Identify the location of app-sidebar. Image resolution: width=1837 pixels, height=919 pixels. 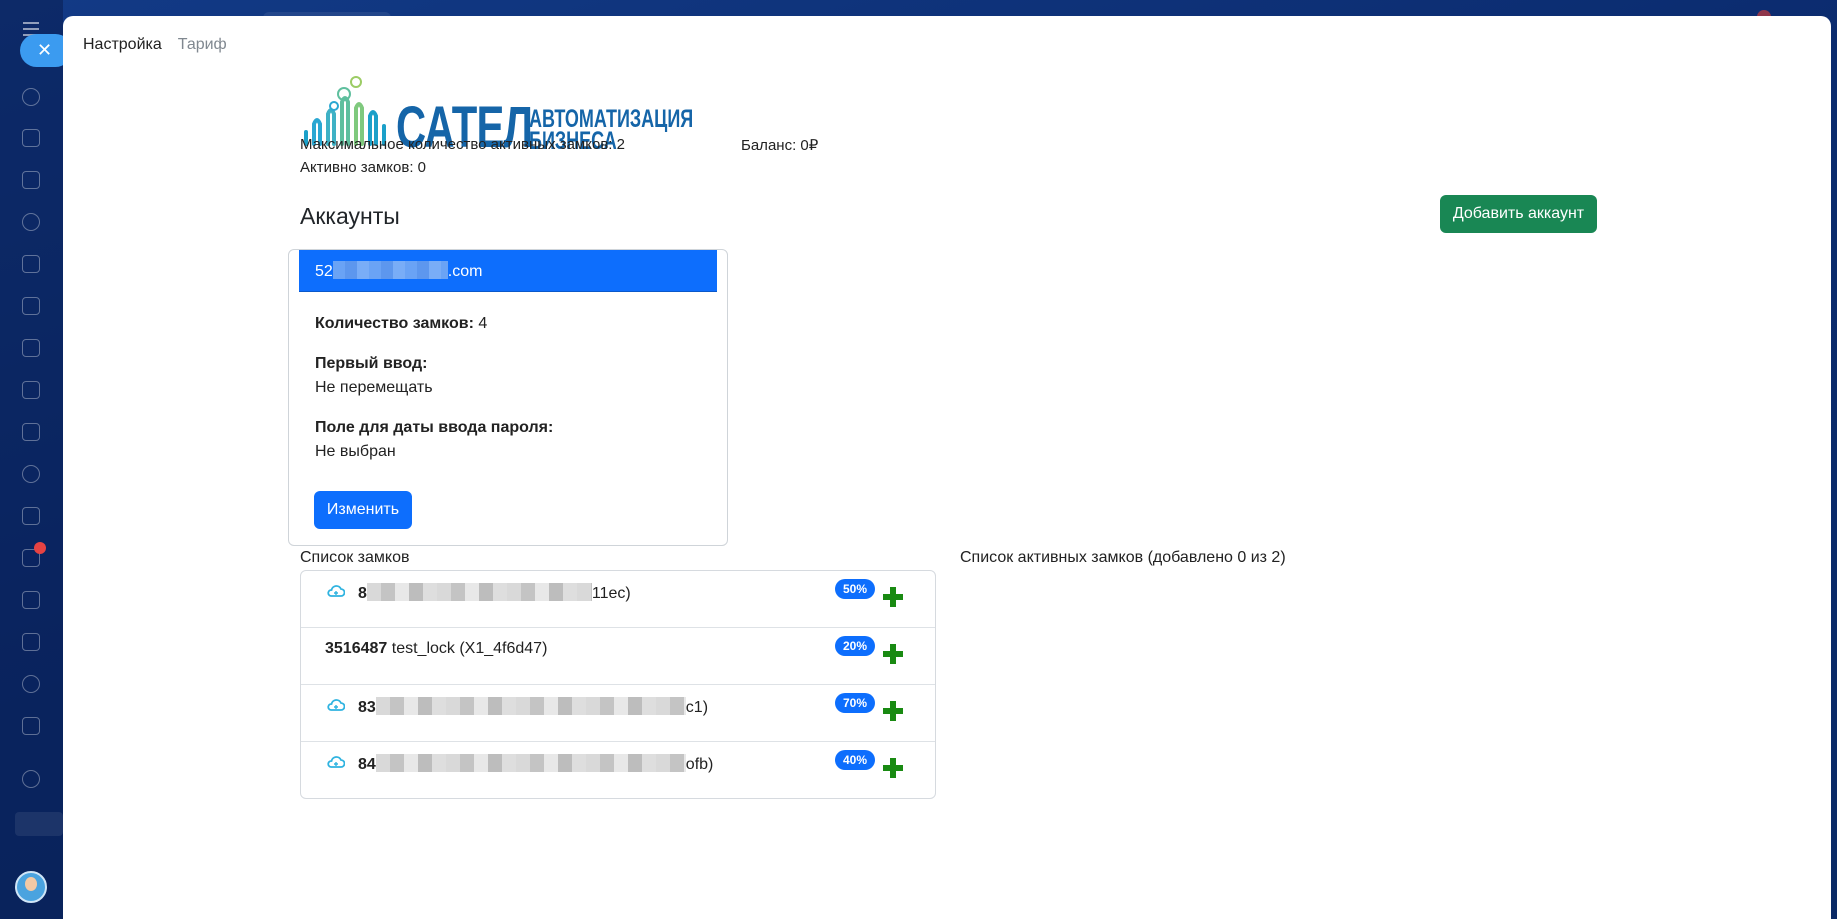
(31, 459).